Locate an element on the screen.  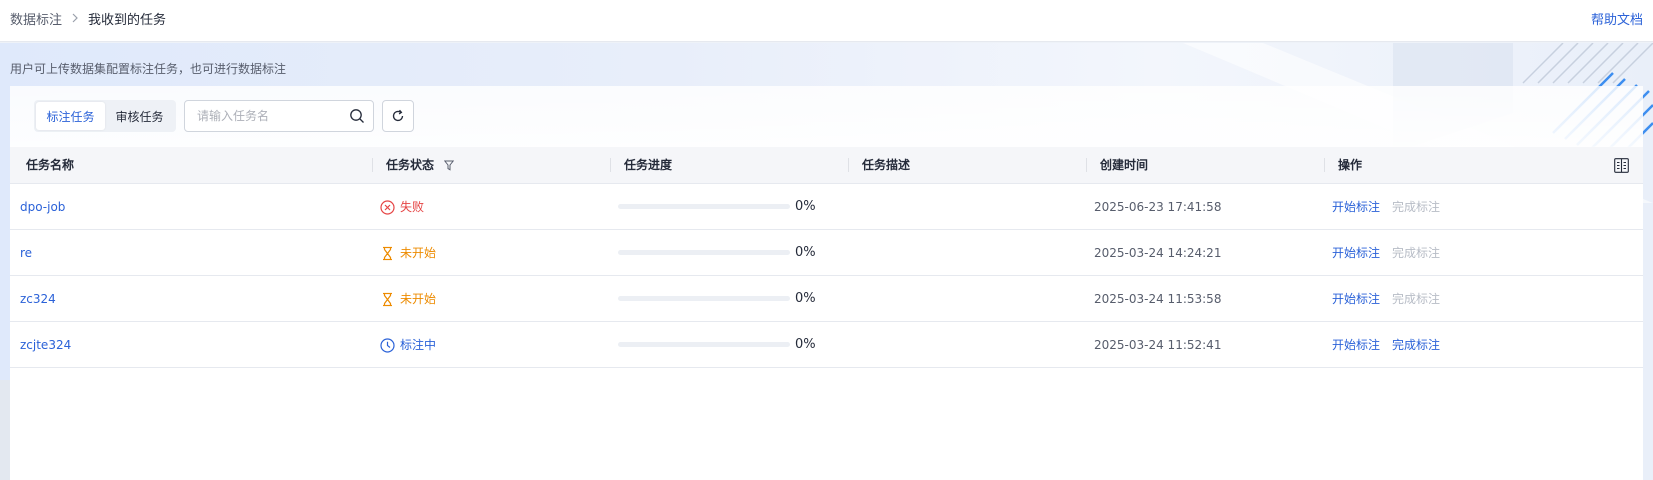
col-header-created: 创建时间 is located at coordinates (1117, 165).